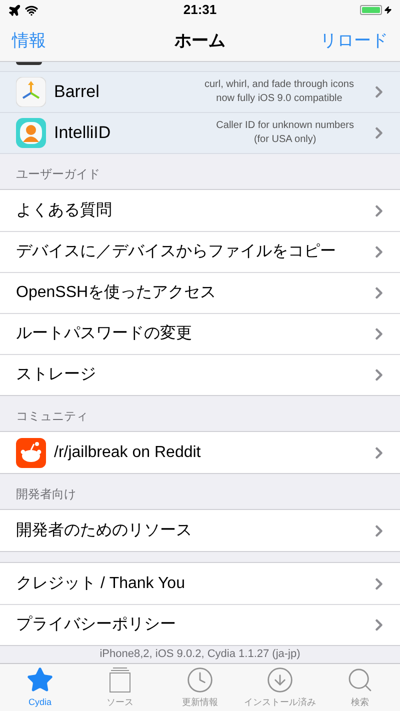  I want to click on menu-row: プライバシーポリシー, so click(200, 624).